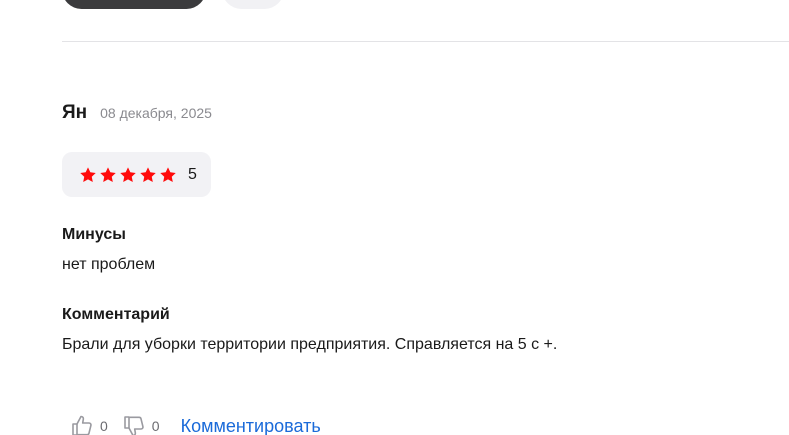 The height and width of the screenshot is (435, 789). What do you see at coordinates (155, 426) in the screenshot?
I see `dislike-count: 0` at bounding box center [155, 426].